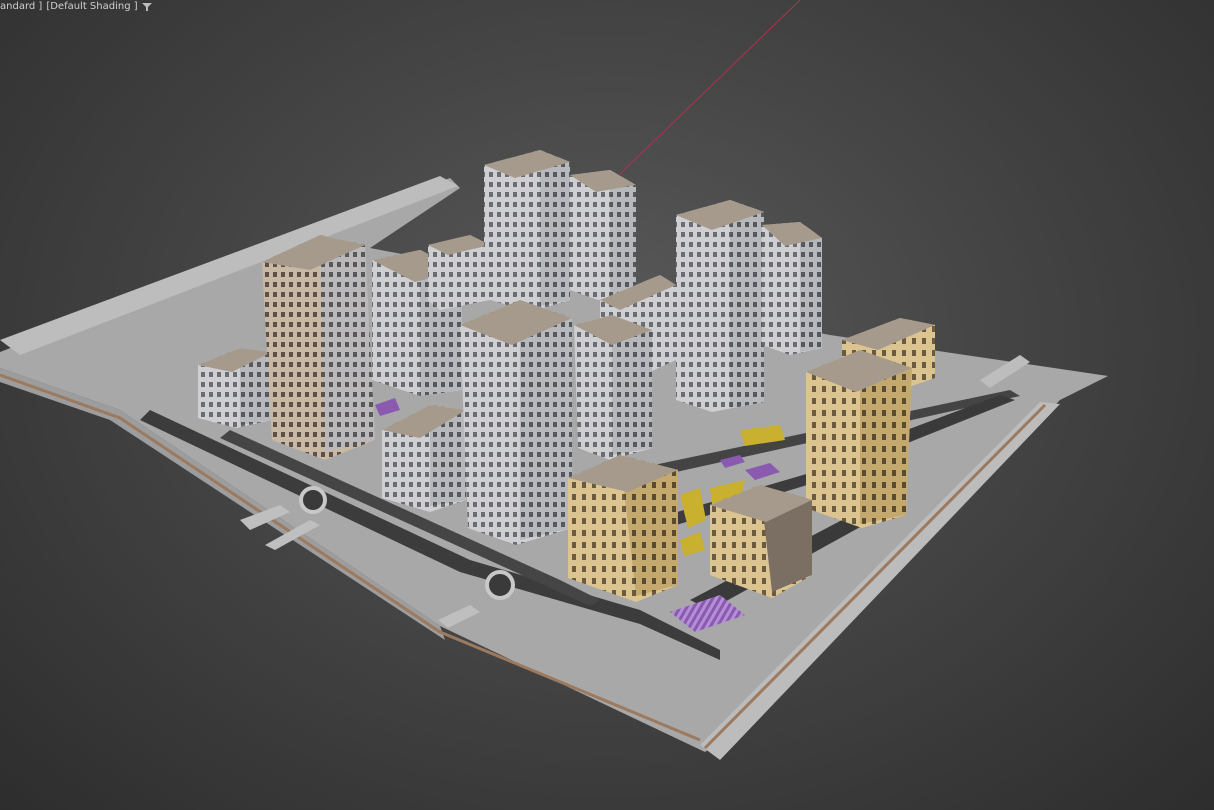 The width and height of the screenshot is (1214, 810). Describe the element at coordinates (720, 306) in the screenshot. I see `building-grey-tall-right-back` at that location.